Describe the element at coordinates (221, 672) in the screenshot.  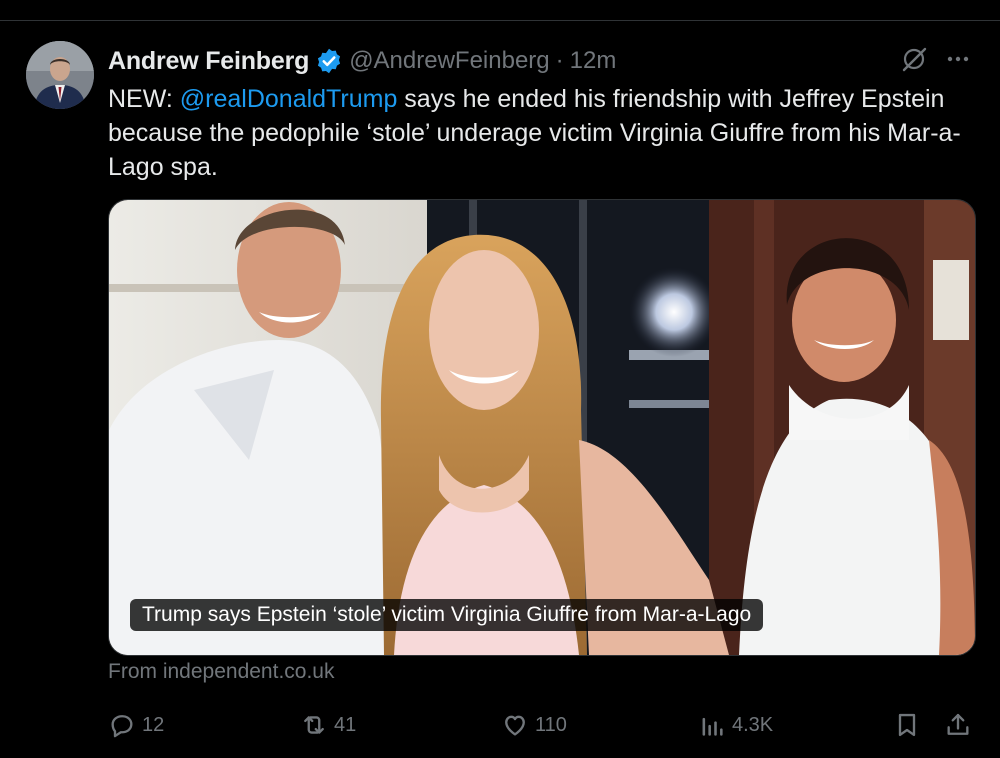
I see `link-source: From independent.co.uk` at that location.